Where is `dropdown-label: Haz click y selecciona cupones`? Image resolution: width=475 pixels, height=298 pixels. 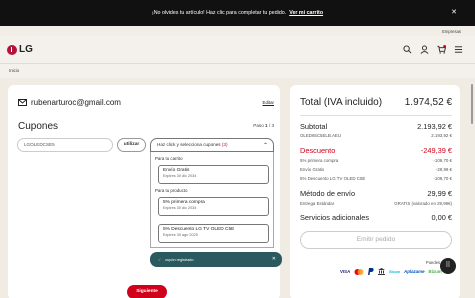
dropdown-label: Haz click y selecciona cupones is located at coordinates (189, 144).